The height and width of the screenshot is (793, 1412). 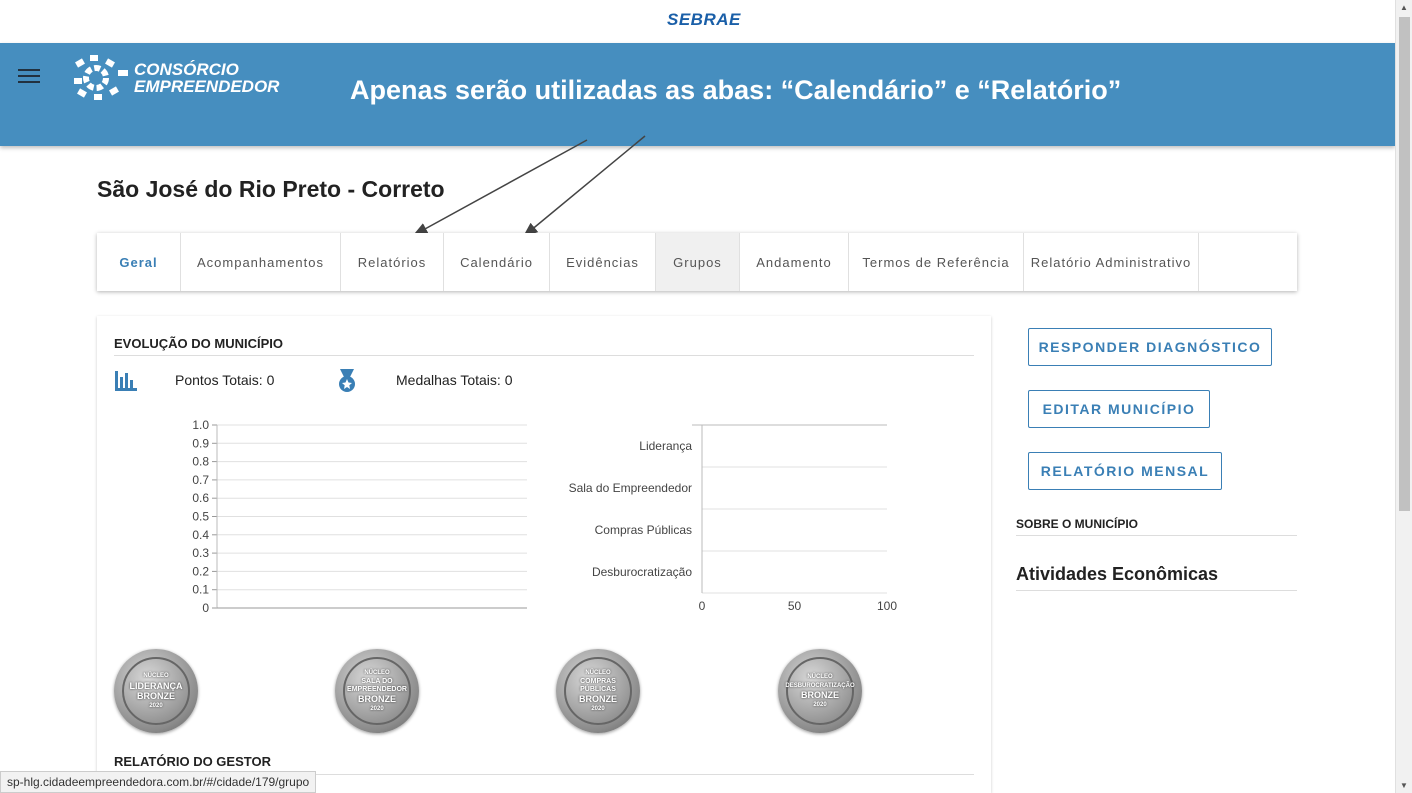 I want to click on category-label: Liderança, so click(x=665, y=446).